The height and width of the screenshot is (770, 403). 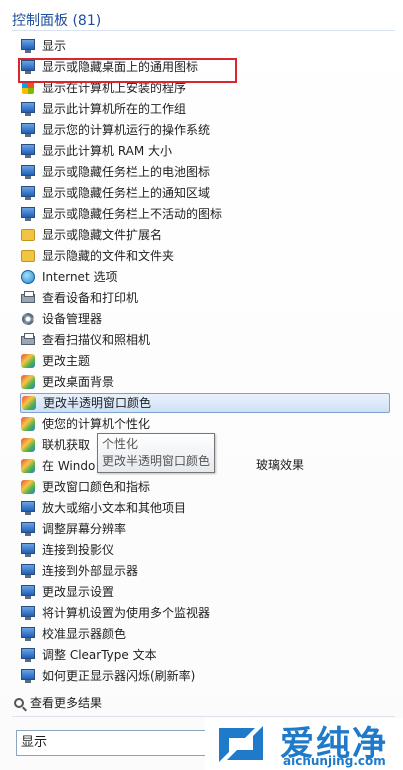 I want to click on list-item: 使您的计算机个性化, so click(x=85, y=424).